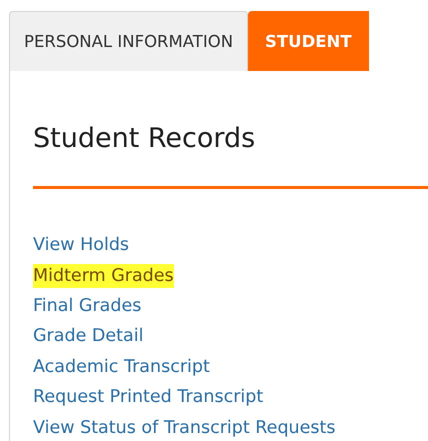 This screenshot has height=441, width=428. Describe the element at coordinates (87, 306) in the screenshot. I see `link: Final Grades` at that location.